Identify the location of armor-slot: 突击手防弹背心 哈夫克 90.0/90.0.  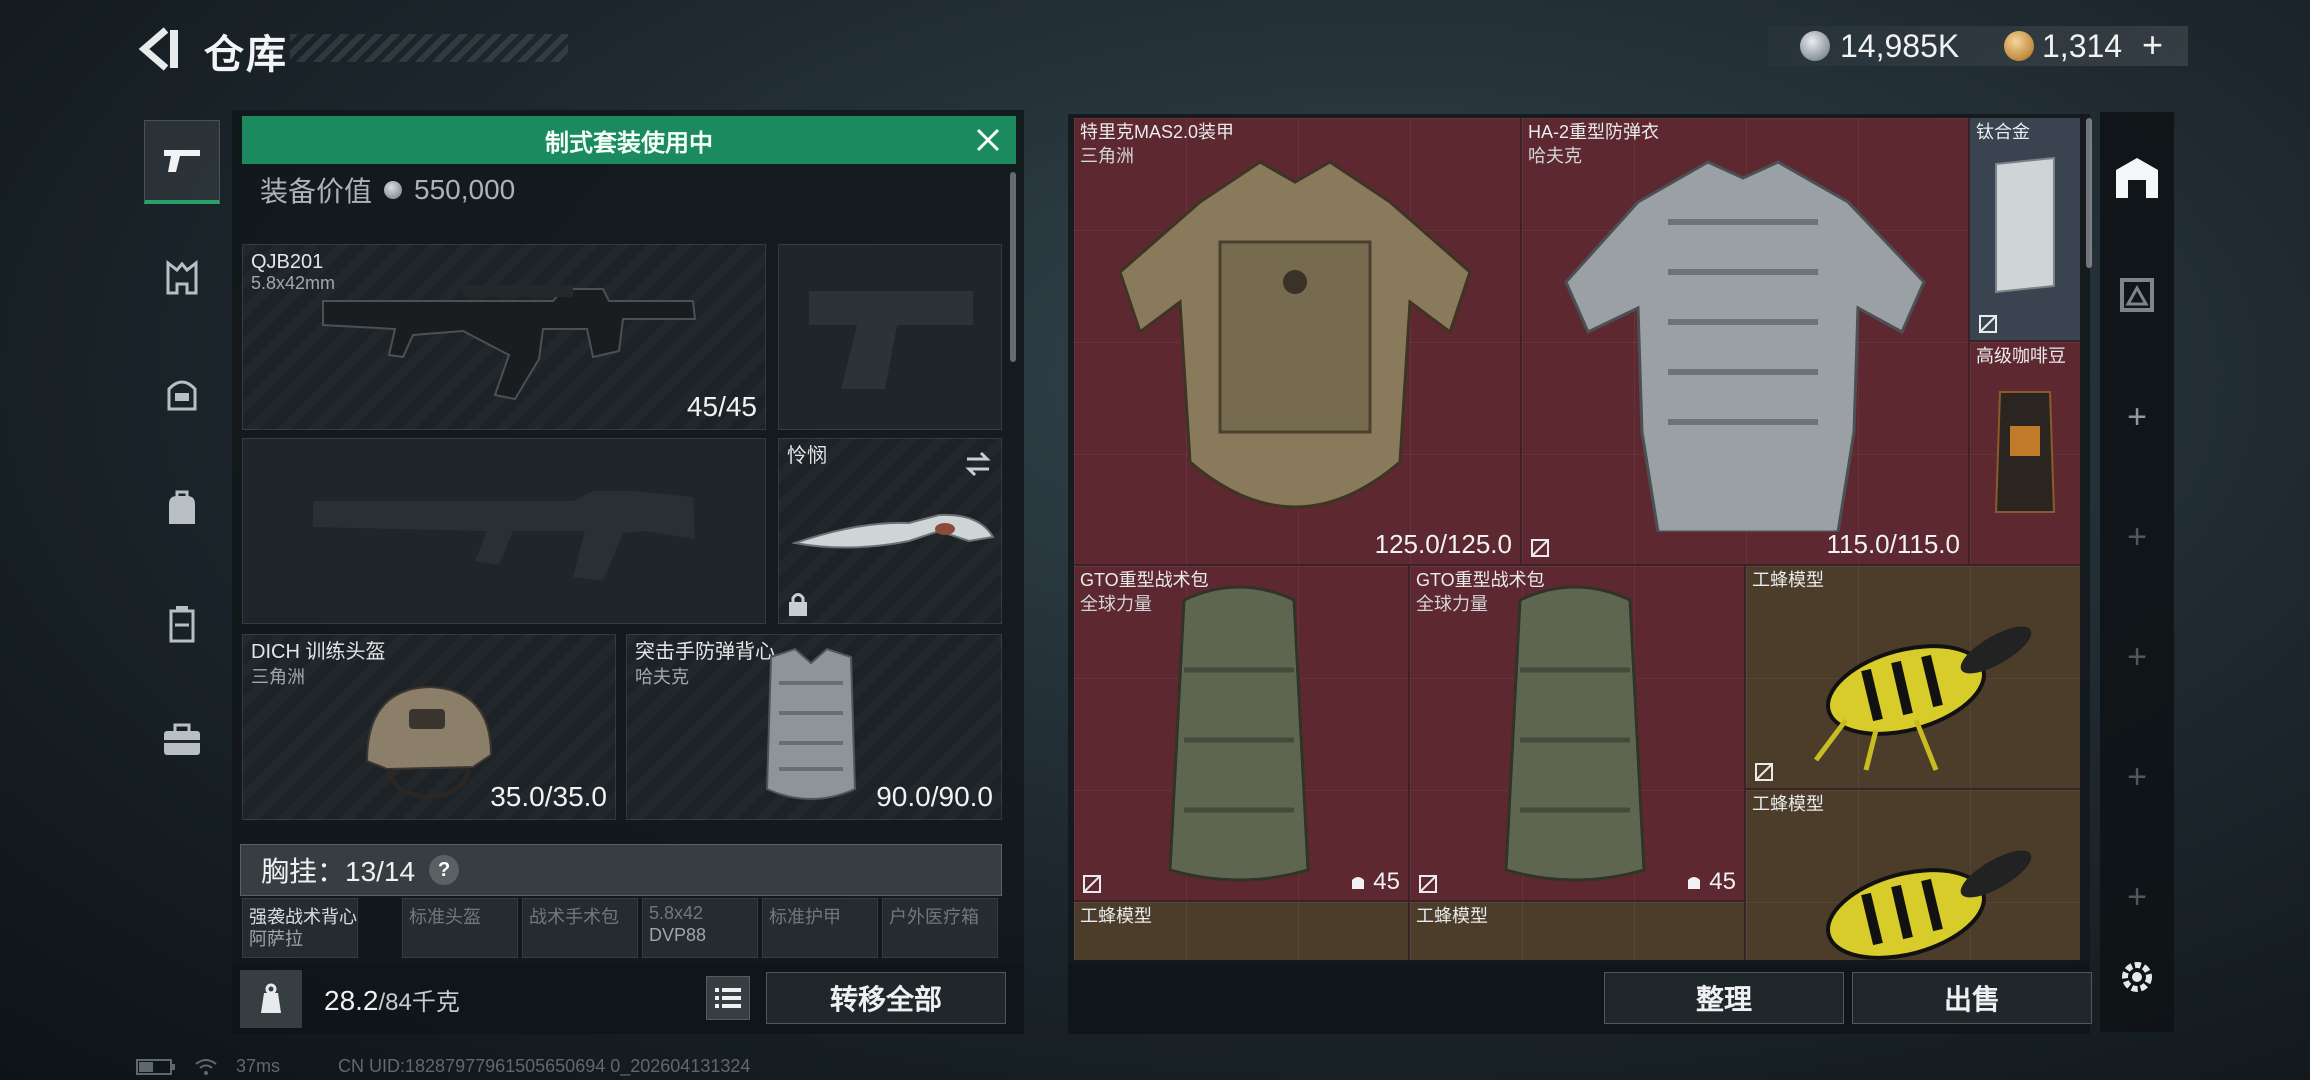
(814, 727).